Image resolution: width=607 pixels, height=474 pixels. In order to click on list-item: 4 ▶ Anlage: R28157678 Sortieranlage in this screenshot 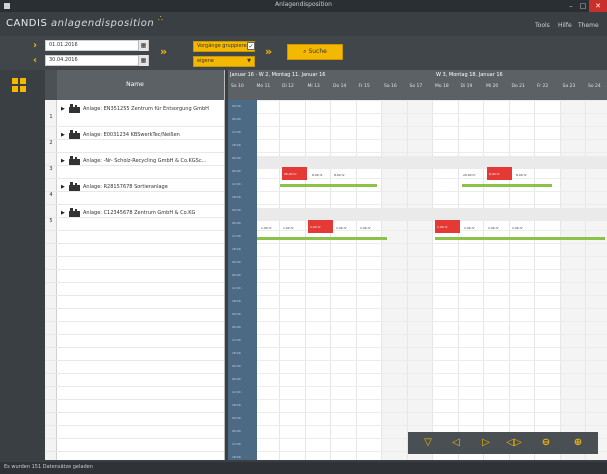, I will do `click(134, 192)`.